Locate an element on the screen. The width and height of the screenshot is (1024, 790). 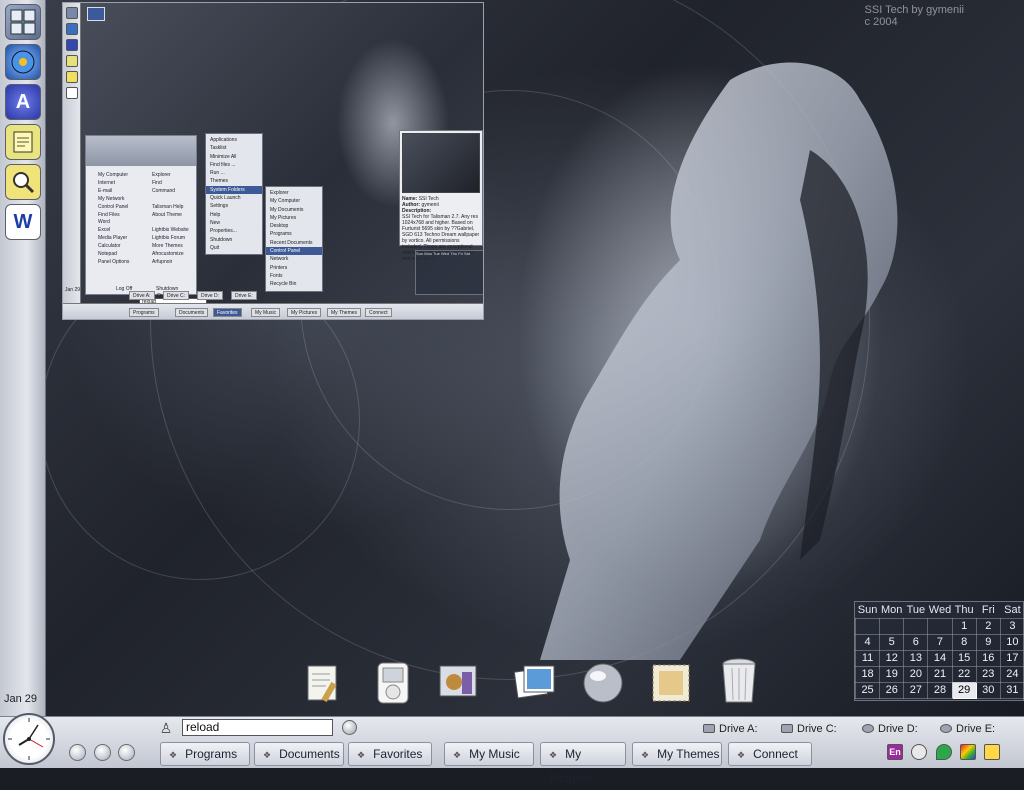
day-name: Sat is located at coordinates (1012, 610).